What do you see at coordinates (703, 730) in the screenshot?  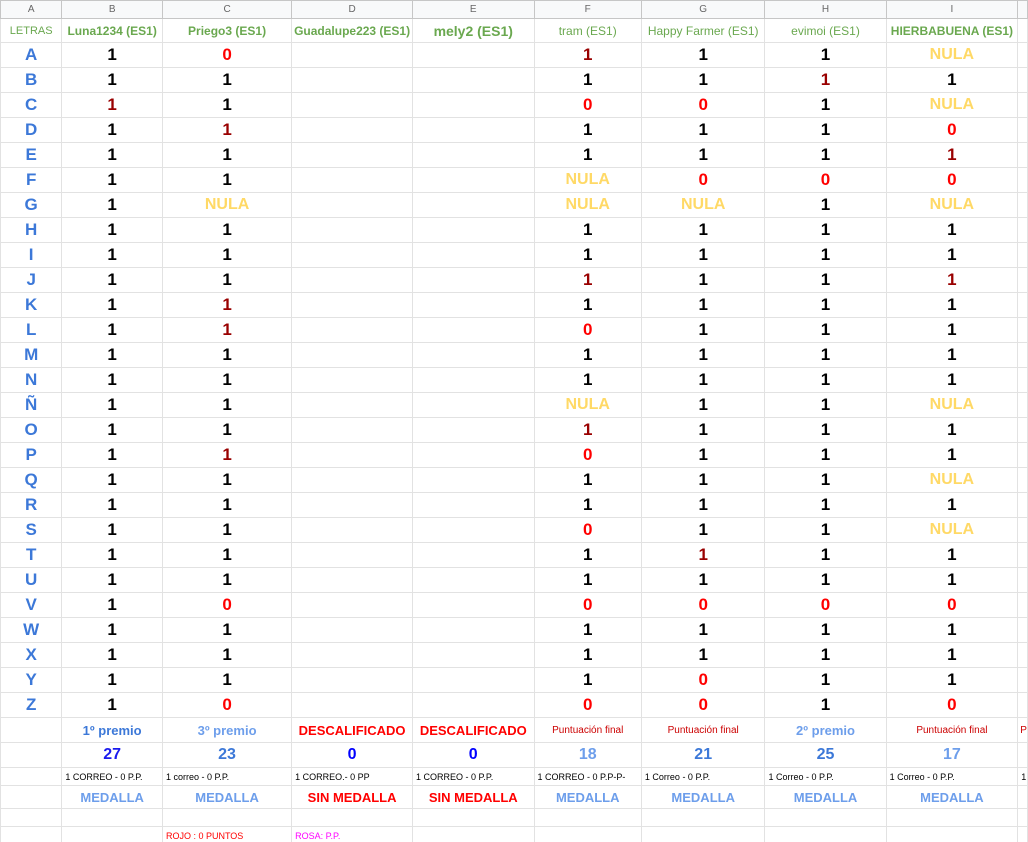 I see `premio-label: Puntuación final` at bounding box center [703, 730].